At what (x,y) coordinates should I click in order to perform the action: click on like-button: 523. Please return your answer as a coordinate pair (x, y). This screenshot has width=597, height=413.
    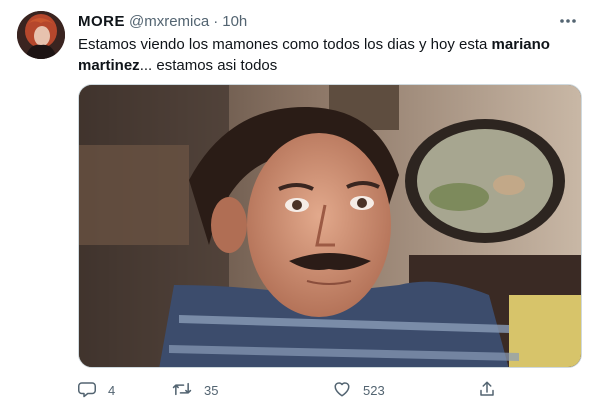
    Looking at the image, I should click on (400, 390).